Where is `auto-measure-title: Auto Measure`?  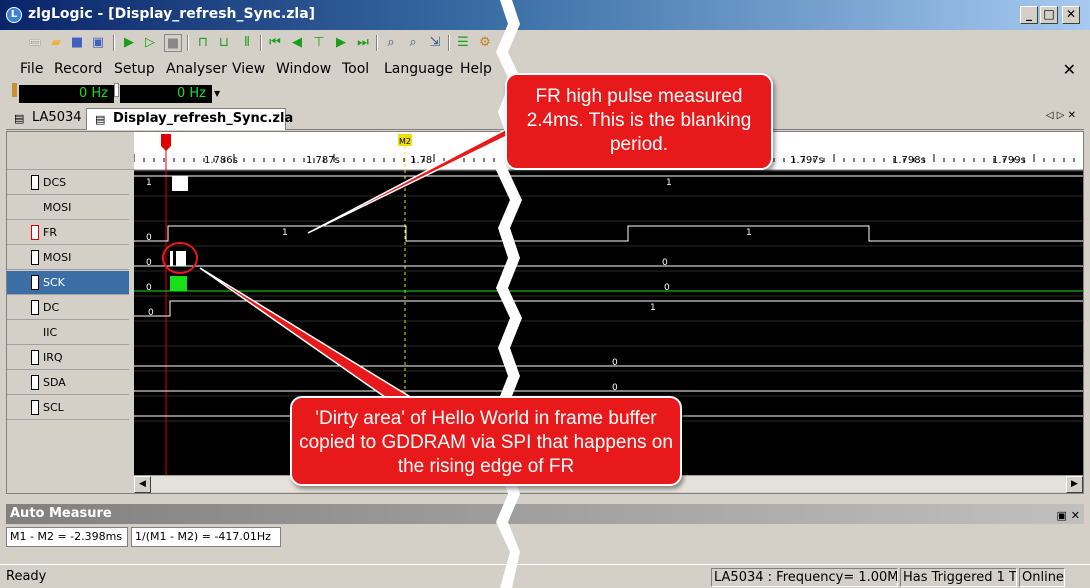 auto-measure-title: Auto Measure is located at coordinates (61, 513).